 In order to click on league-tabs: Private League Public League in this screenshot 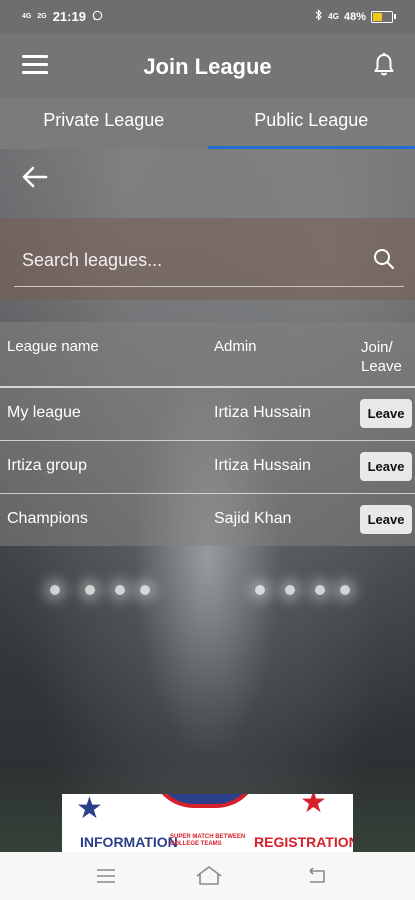, I will do `click(207, 123)`.